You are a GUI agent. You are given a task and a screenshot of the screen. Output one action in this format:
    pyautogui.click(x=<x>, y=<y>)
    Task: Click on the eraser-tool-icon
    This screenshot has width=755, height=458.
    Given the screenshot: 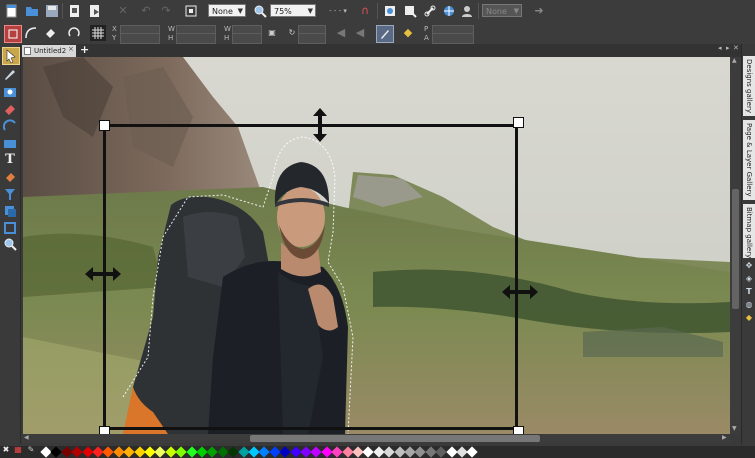 What is the action you would take?
    pyautogui.click(x=10, y=109)
    